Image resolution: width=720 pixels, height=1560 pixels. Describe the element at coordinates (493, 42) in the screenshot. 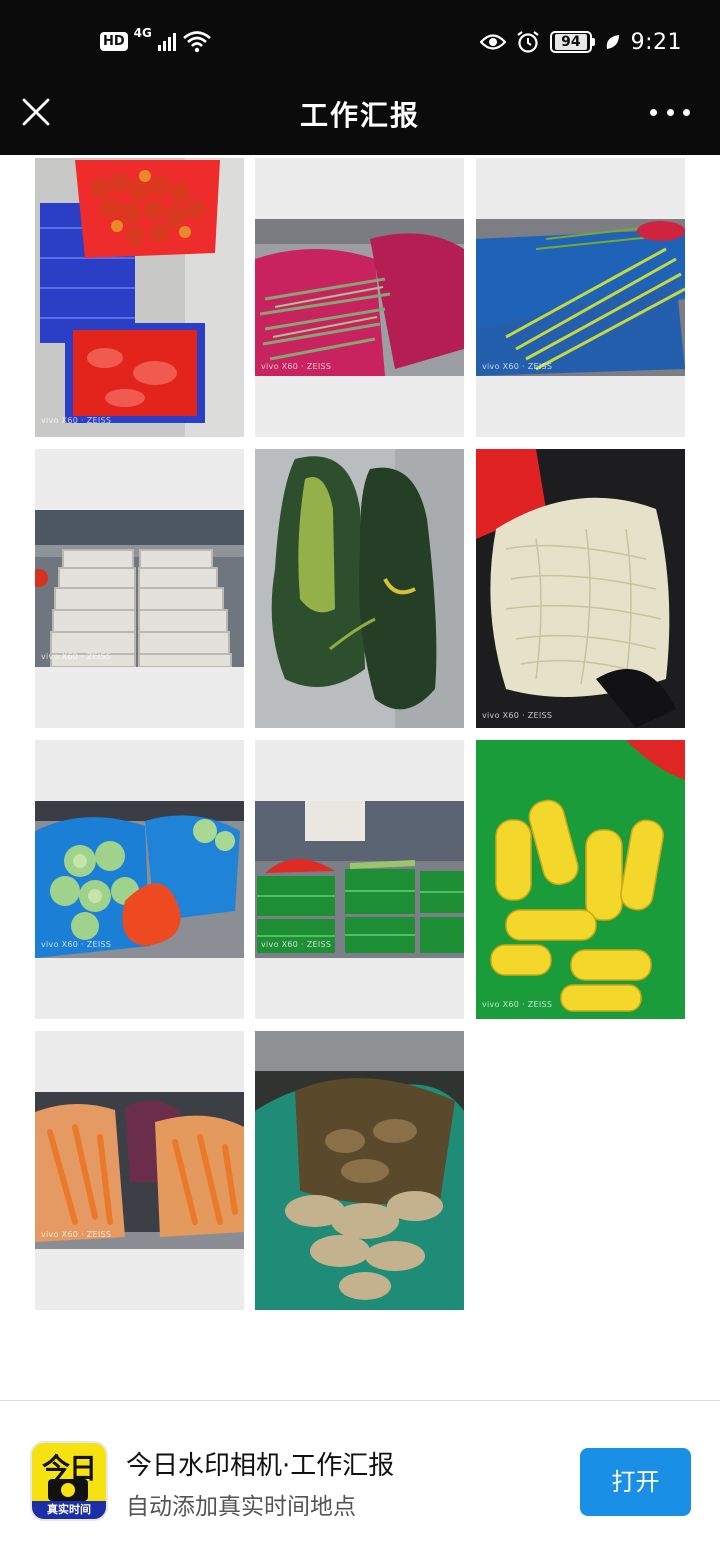

I see `eye-icon` at that location.